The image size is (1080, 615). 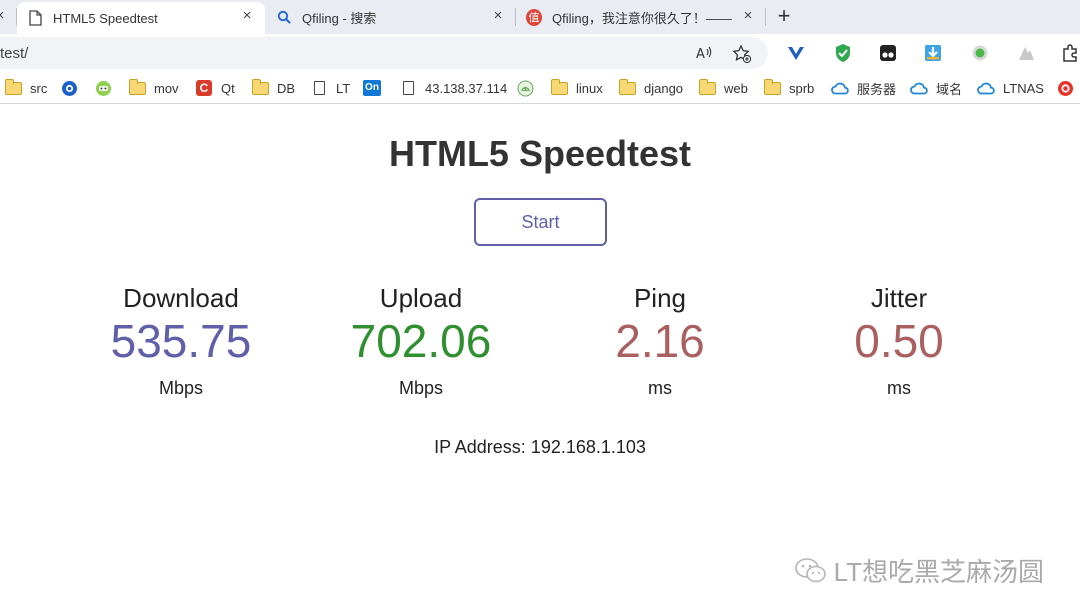 What do you see at coordinates (421, 298) in the screenshot?
I see `meter-label: Upload` at bounding box center [421, 298].